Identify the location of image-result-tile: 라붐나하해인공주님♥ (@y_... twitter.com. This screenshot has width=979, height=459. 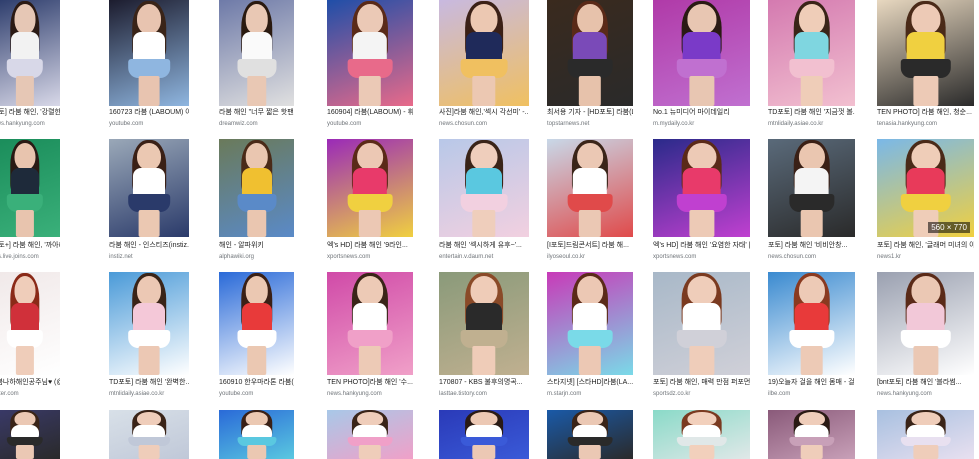
(30, 336).